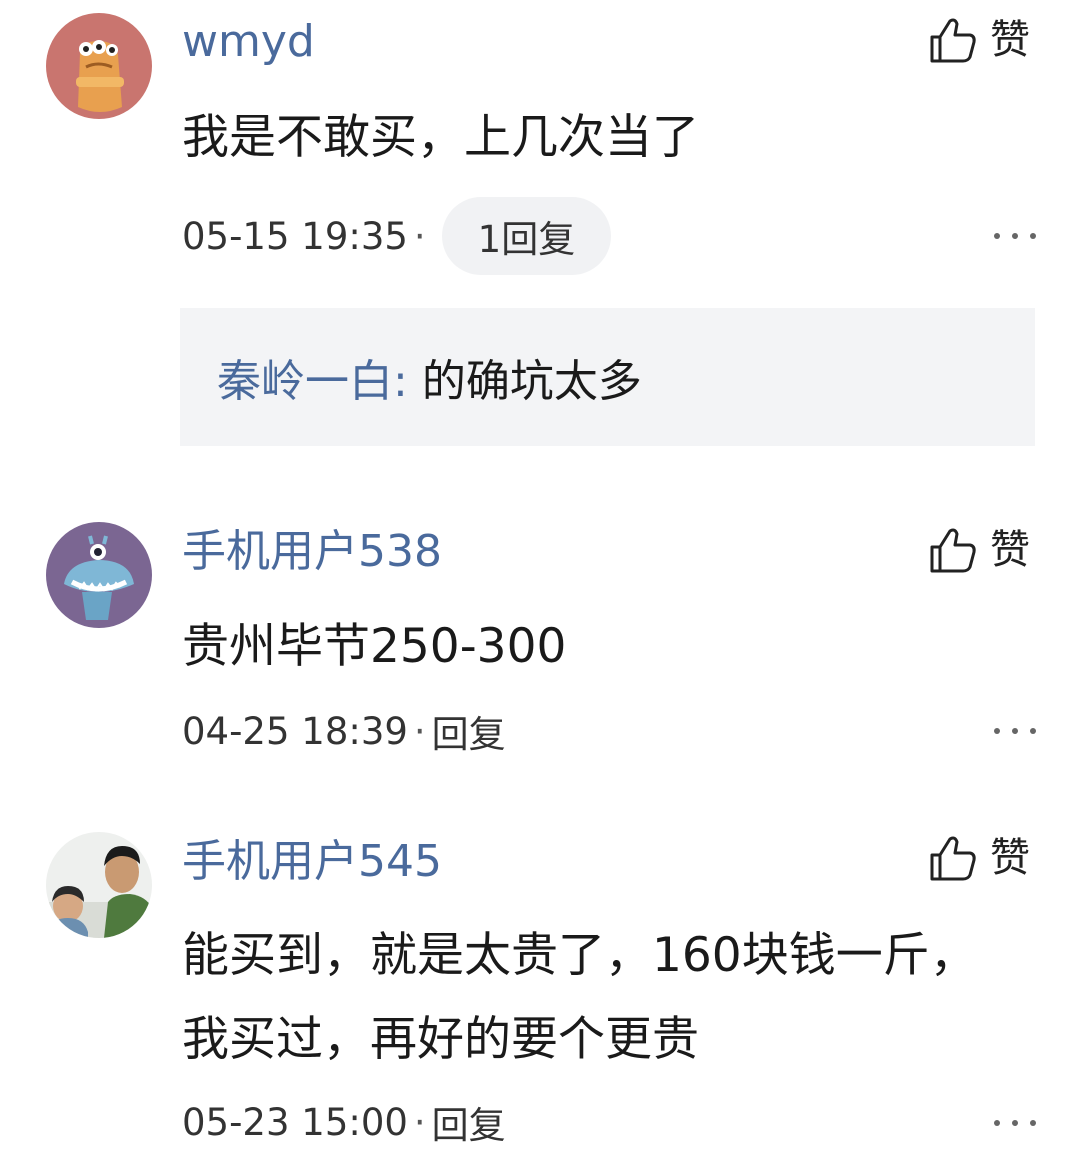 Image resolution: width=1080 pixels, height=1168 pixels. What do you see at coordinates (295, 236) in the screenshot?
I see `timestamp: 05-15 19:35` at bounding box center [295, 236].